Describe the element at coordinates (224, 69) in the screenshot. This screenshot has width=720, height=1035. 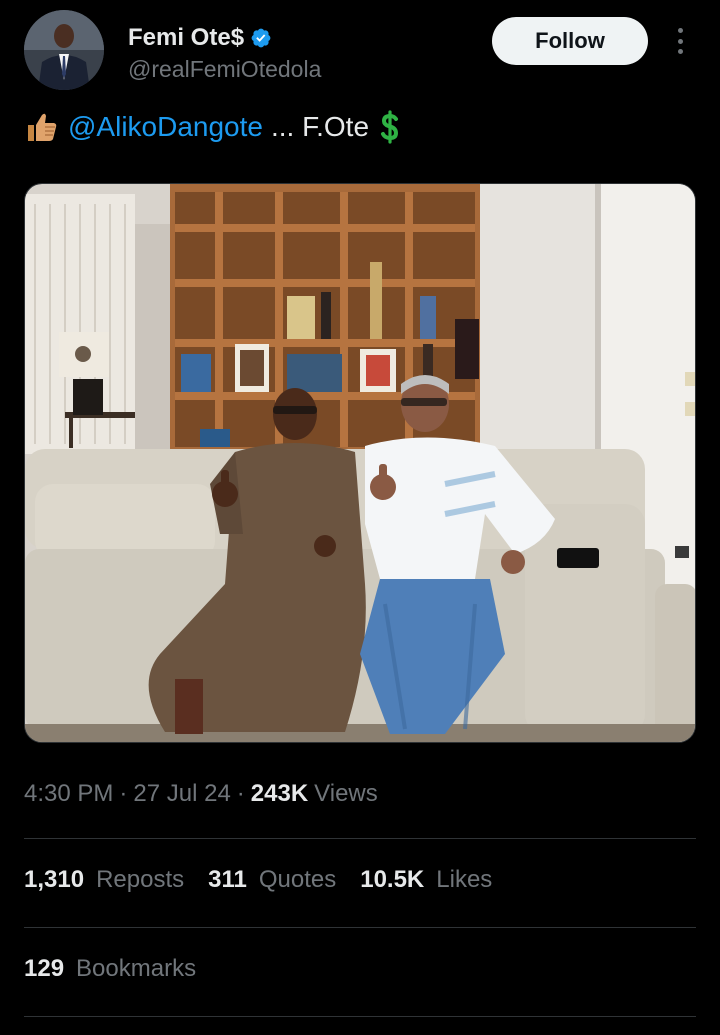
I see `author-handle: @realFemiOtedola` at that location.